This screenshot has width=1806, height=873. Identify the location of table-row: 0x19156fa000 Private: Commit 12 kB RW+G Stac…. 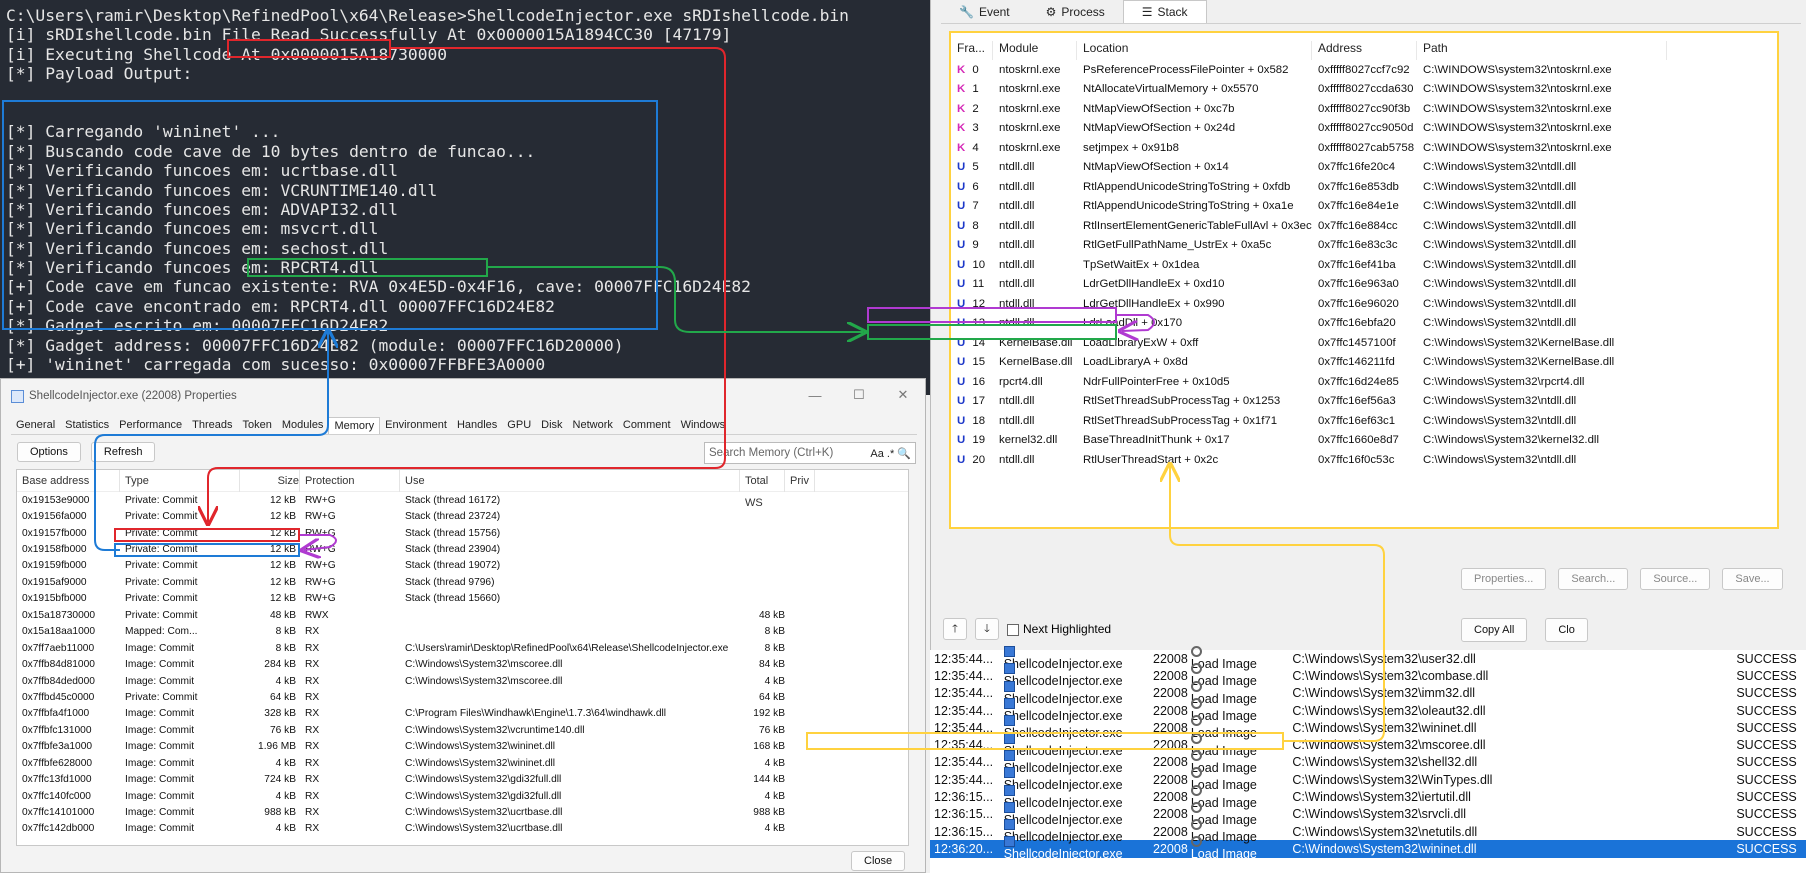
(462, 516).